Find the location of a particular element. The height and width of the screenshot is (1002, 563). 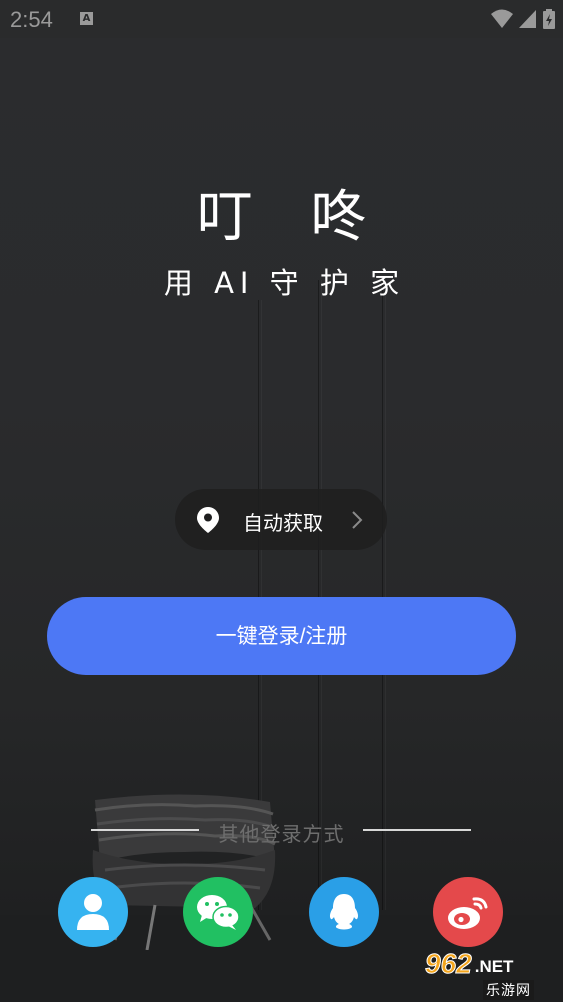

other-login-divider: 其他登录方式 is located at coordinates (281, 830).